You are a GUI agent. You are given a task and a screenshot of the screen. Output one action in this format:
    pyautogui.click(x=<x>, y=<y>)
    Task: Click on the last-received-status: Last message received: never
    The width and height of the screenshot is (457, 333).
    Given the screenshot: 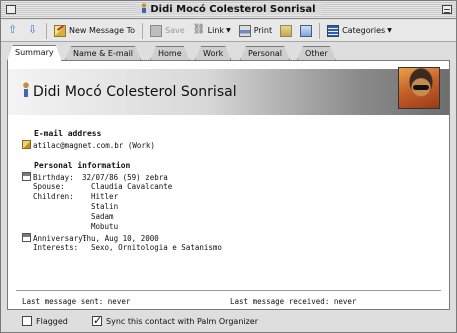 What is the action you would take?
    pyautogui.click(x=293, y=301)
    